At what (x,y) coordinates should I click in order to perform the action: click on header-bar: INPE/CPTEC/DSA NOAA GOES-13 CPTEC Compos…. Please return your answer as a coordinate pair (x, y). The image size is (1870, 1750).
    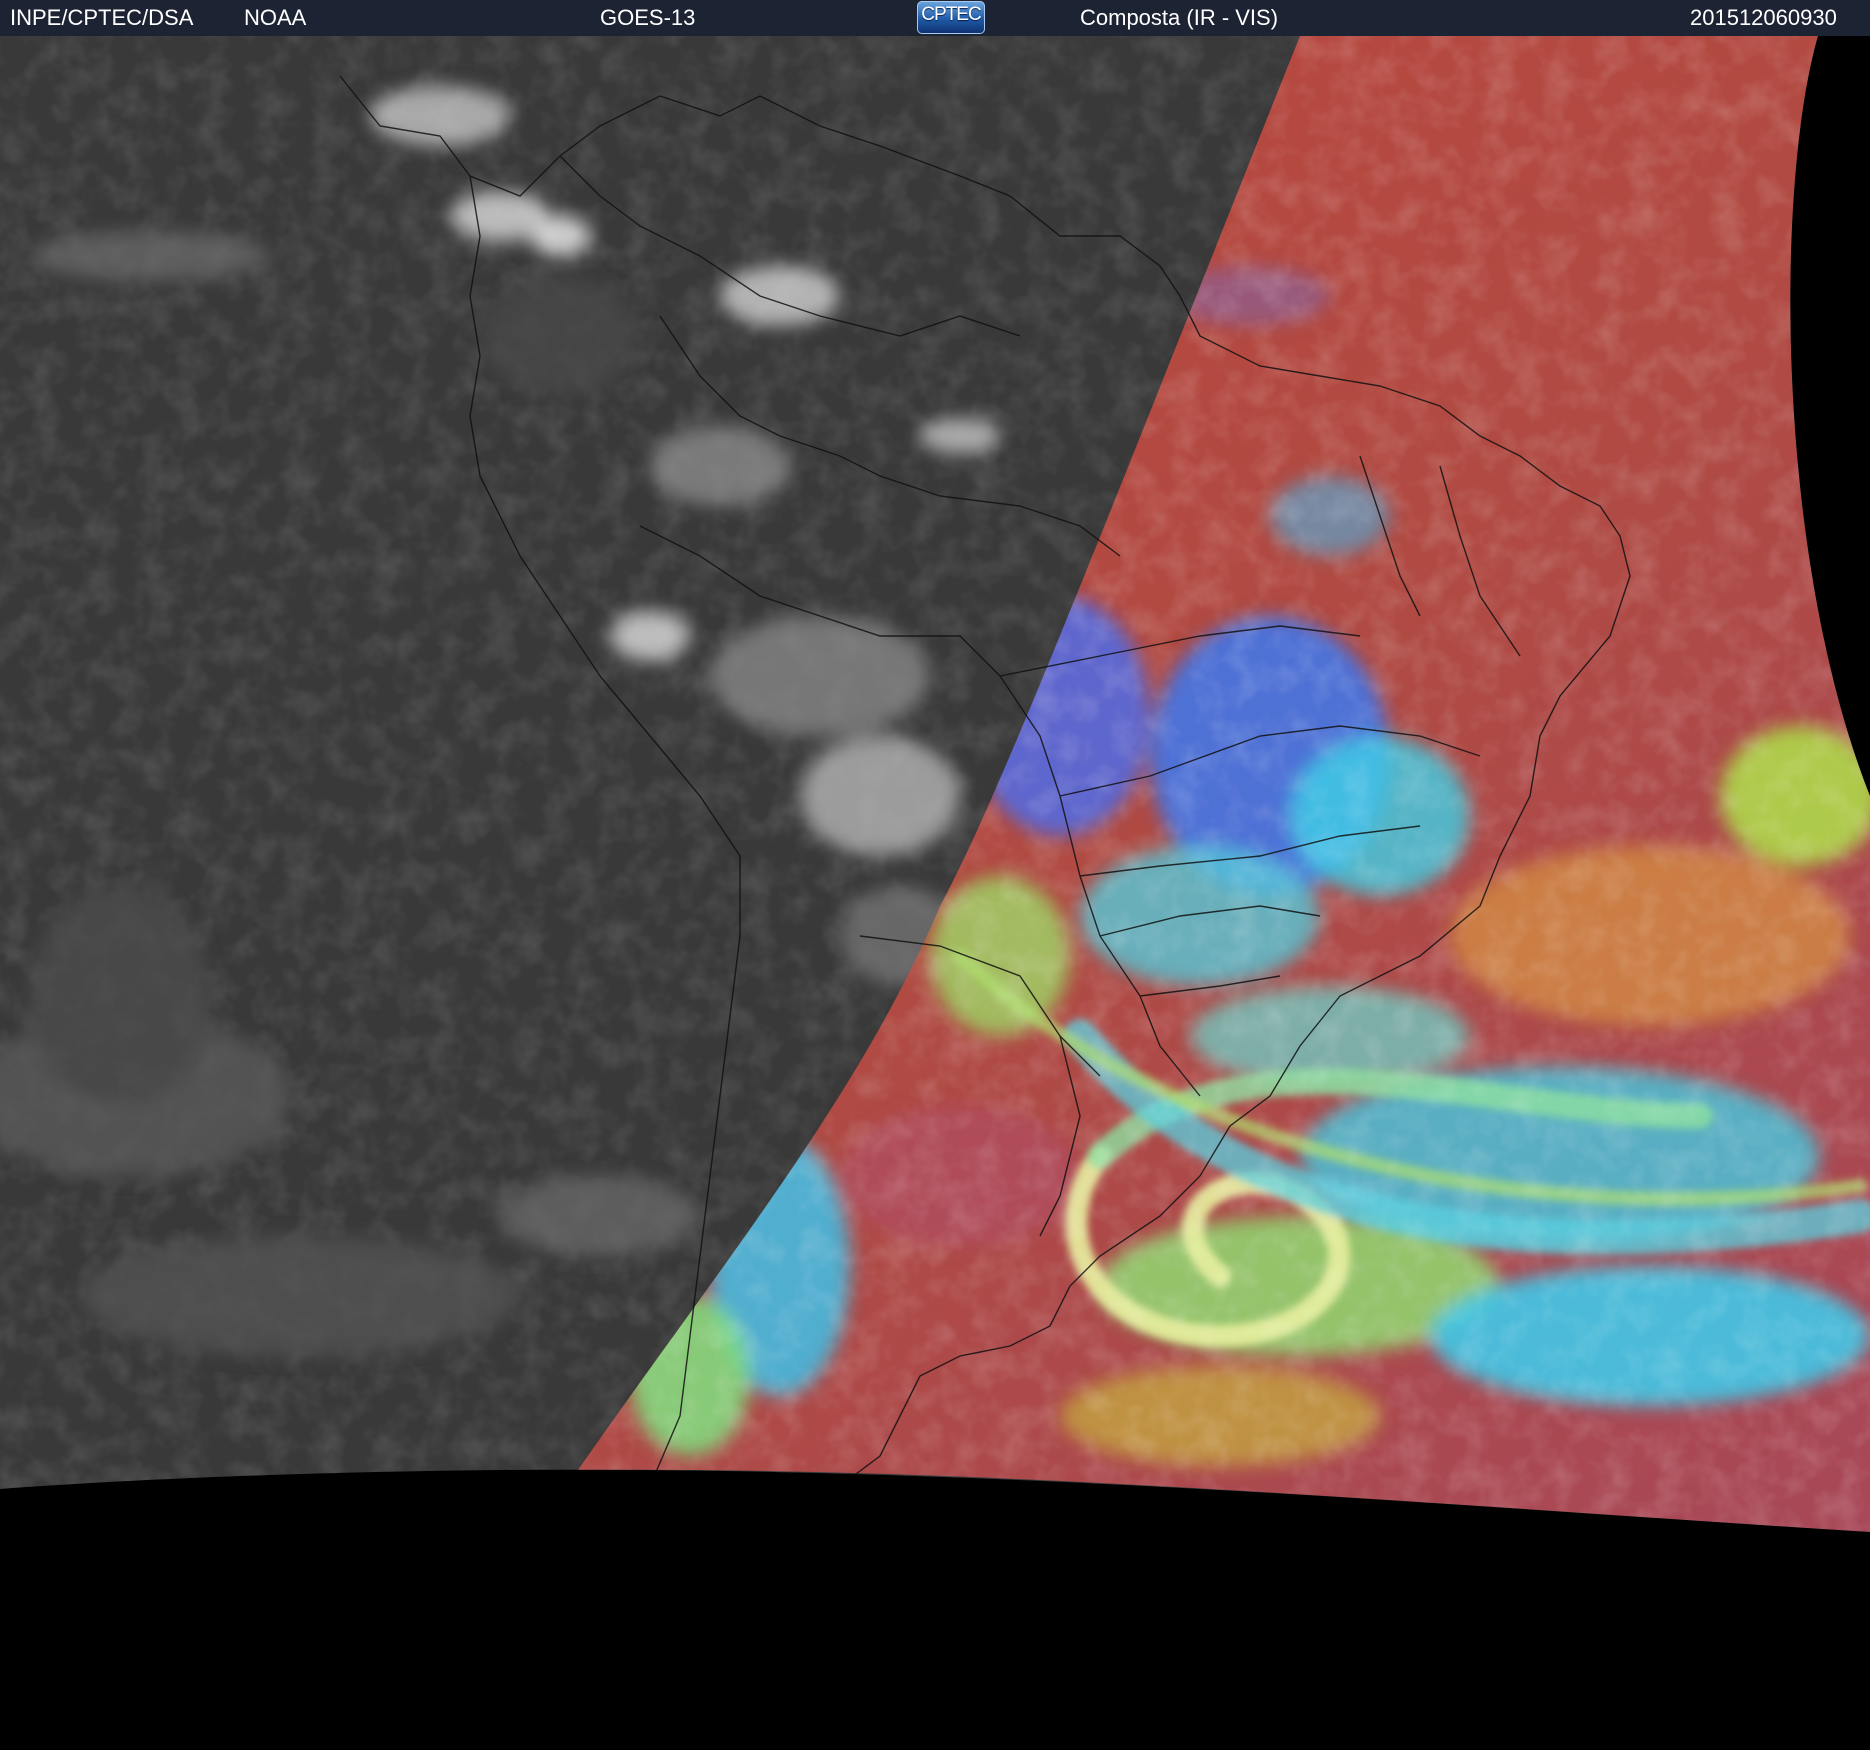
    Looking at the image, I should click on (935, 18).